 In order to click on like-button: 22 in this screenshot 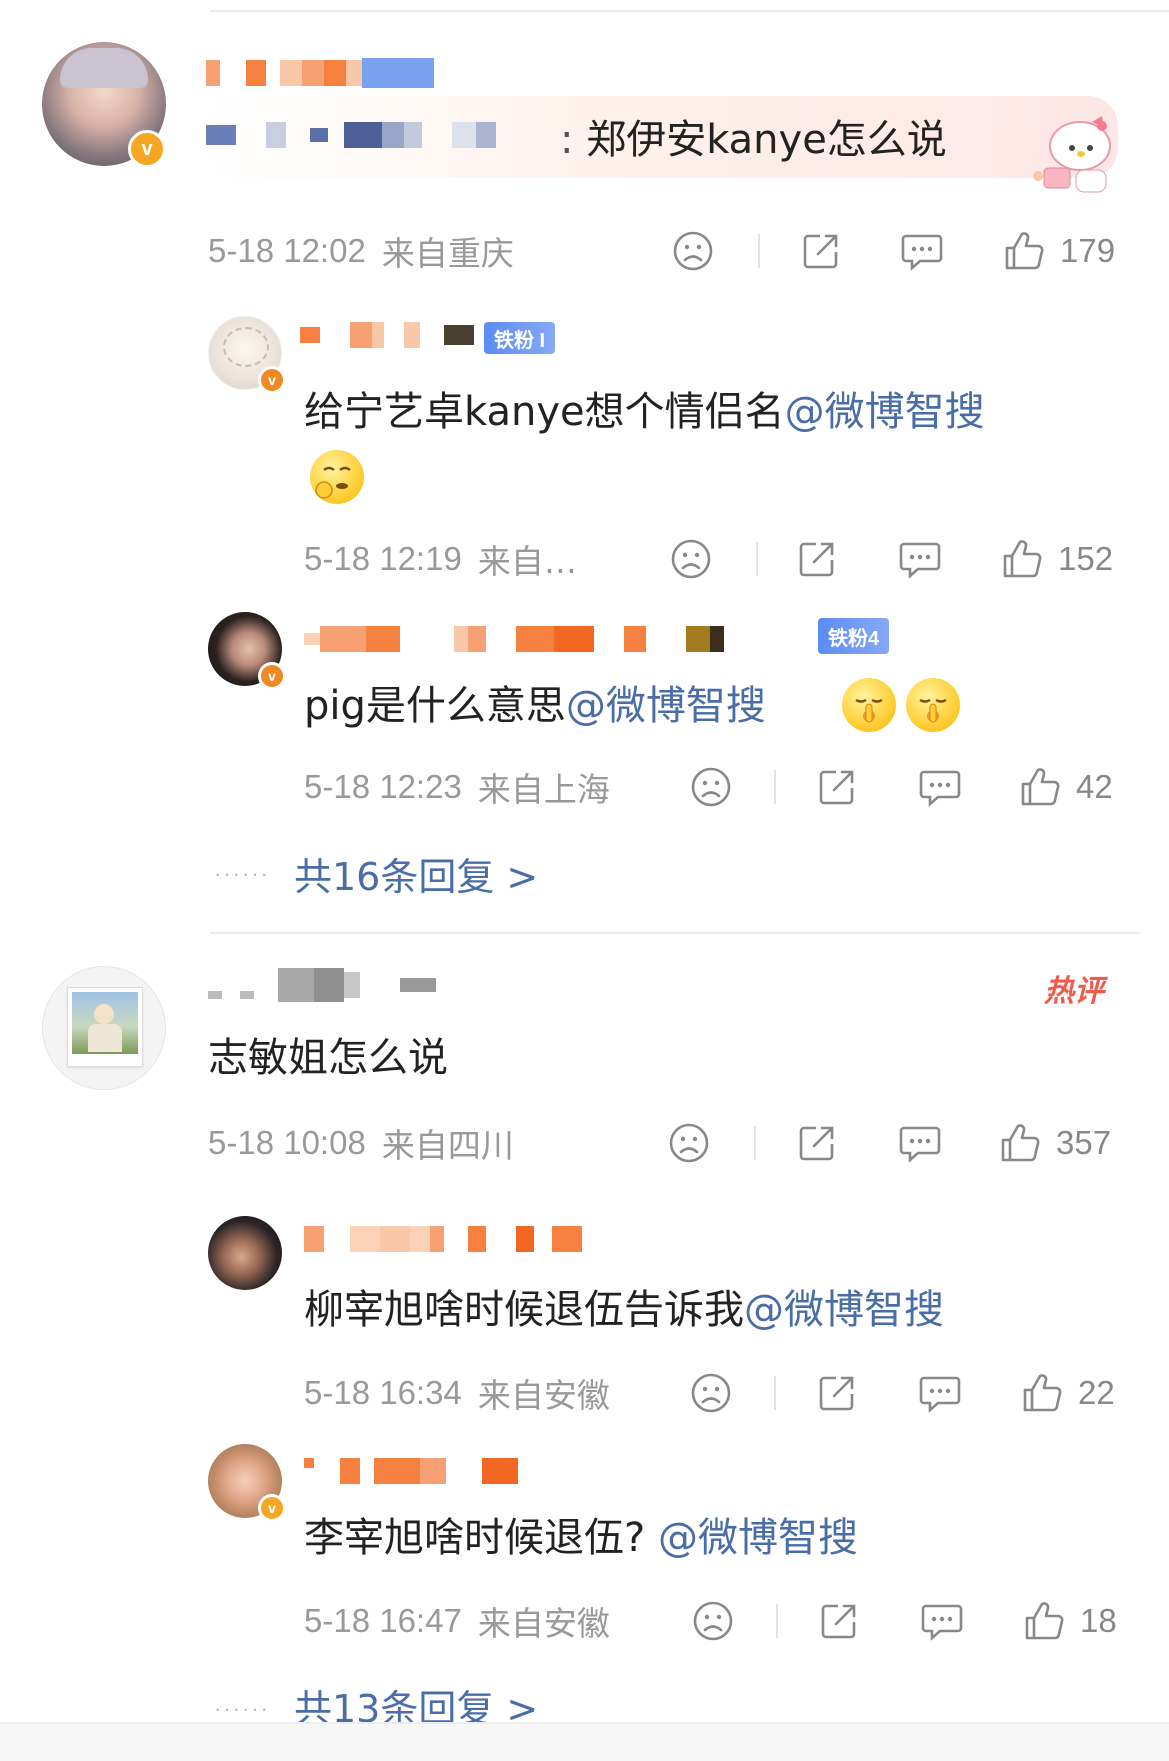, I will do `click(1067, 1393)`.